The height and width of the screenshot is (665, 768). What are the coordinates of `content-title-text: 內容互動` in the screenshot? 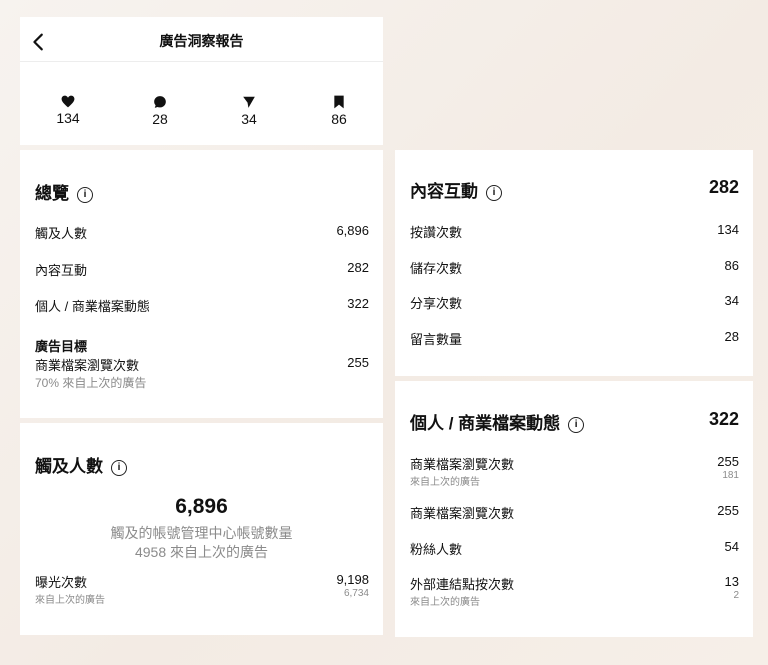 It's located at (444, 191).